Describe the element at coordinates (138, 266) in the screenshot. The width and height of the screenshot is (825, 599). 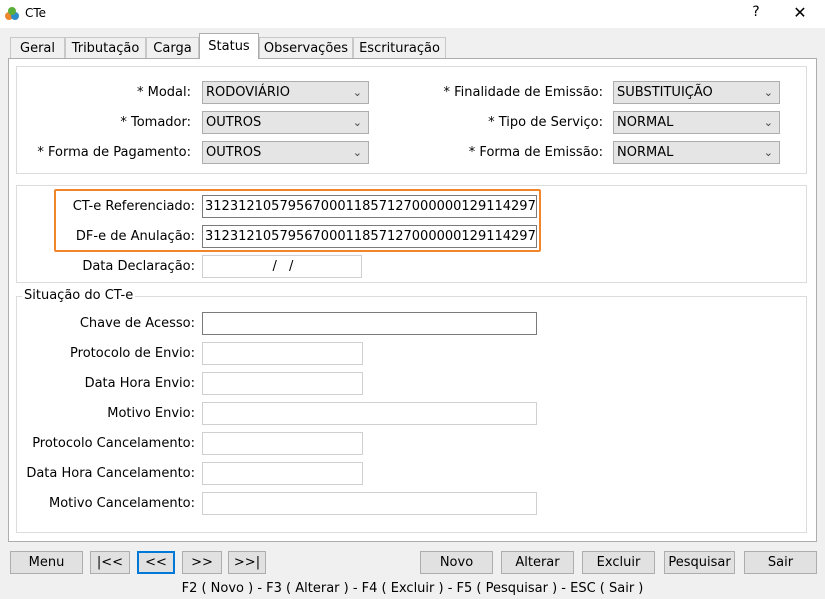
I see `data-declaracao-label: Data Declaração:` at that location.